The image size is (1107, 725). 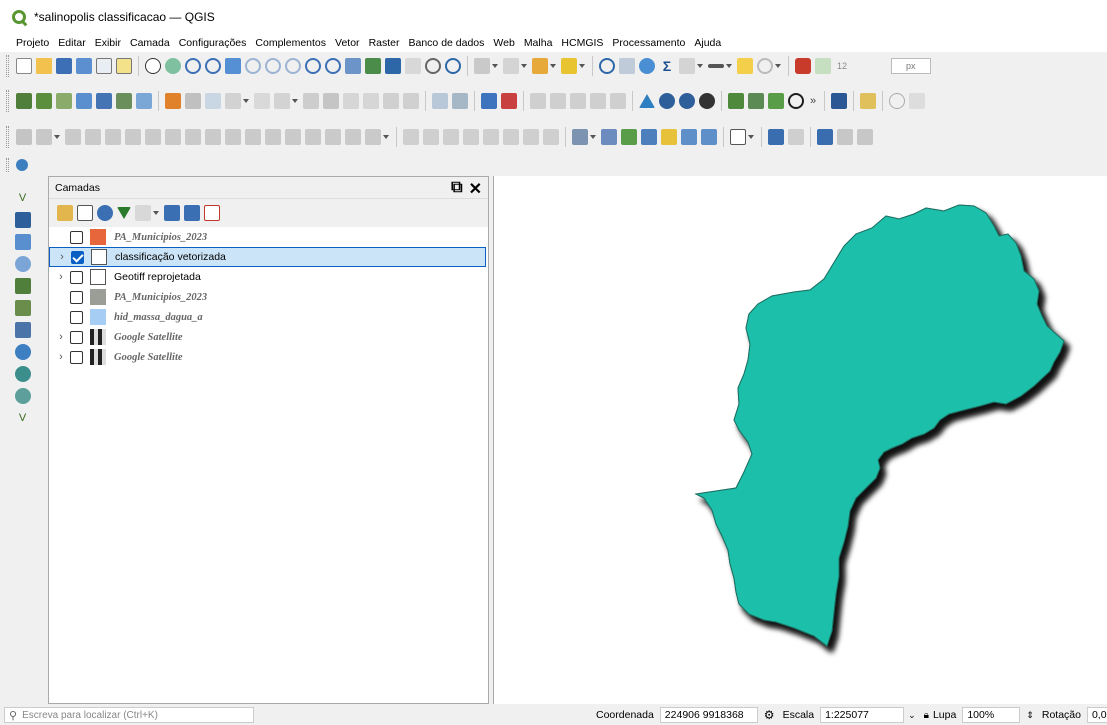 What do you see at coordinates (290, 43) in the screenshot?
I see `menu-complementos: Complementos` at bounding box center [290, 43].